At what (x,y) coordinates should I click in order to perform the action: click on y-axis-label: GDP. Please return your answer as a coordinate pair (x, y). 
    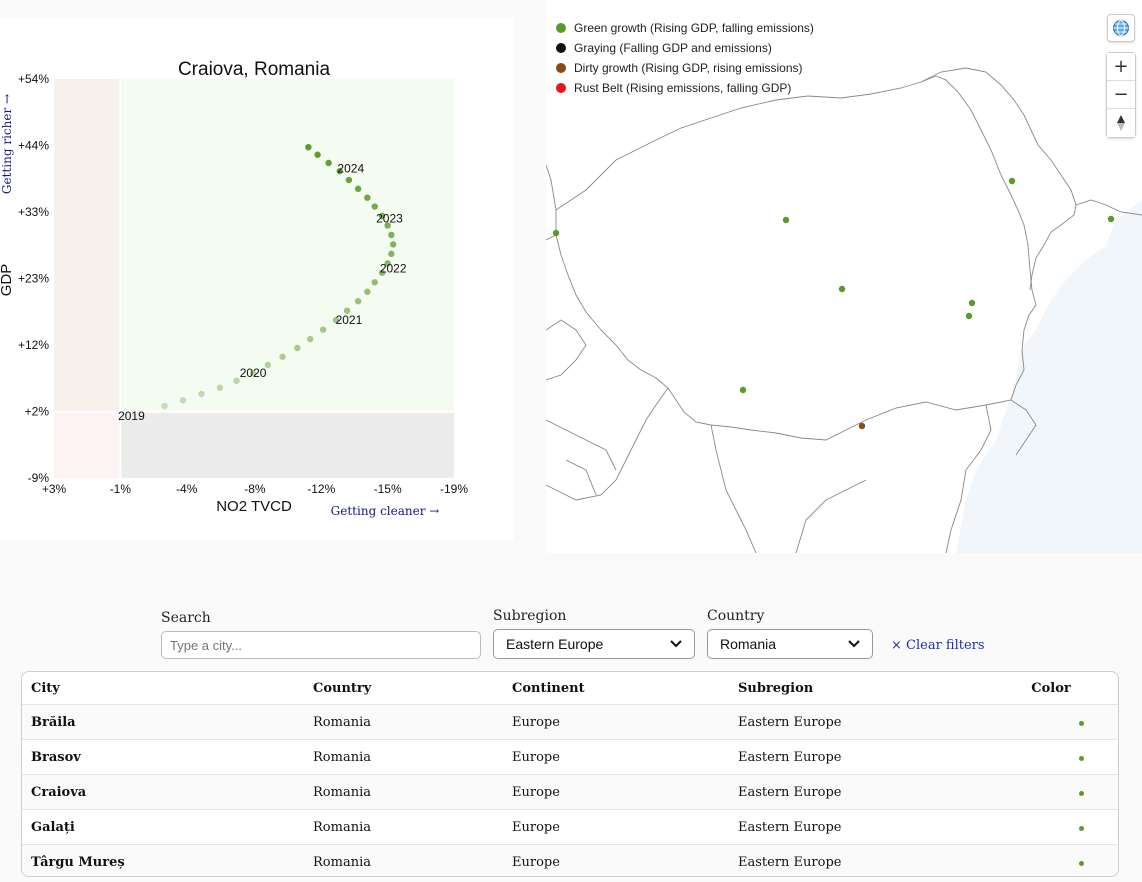
    Looking at the image, I should click on (7, 280).